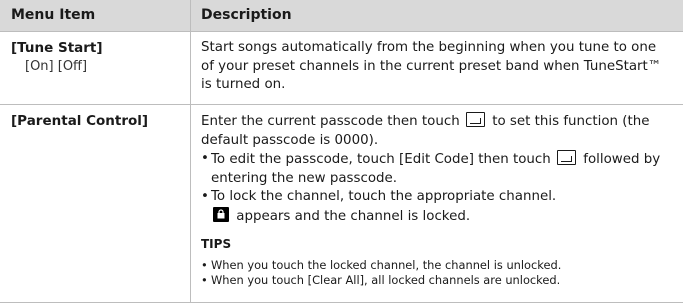 This screenshot has width=683, height=303. What do you see at coordinates (246, 15) in the screenshot?
I see `header-description: Description` at bounding box center [246, 15].